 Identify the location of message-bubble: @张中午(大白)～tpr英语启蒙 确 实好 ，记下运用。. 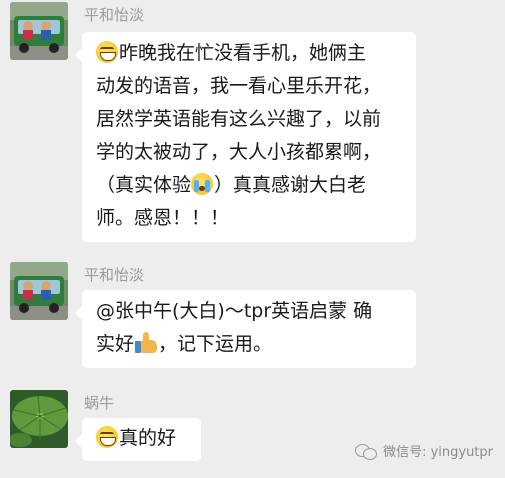
(245, 329).